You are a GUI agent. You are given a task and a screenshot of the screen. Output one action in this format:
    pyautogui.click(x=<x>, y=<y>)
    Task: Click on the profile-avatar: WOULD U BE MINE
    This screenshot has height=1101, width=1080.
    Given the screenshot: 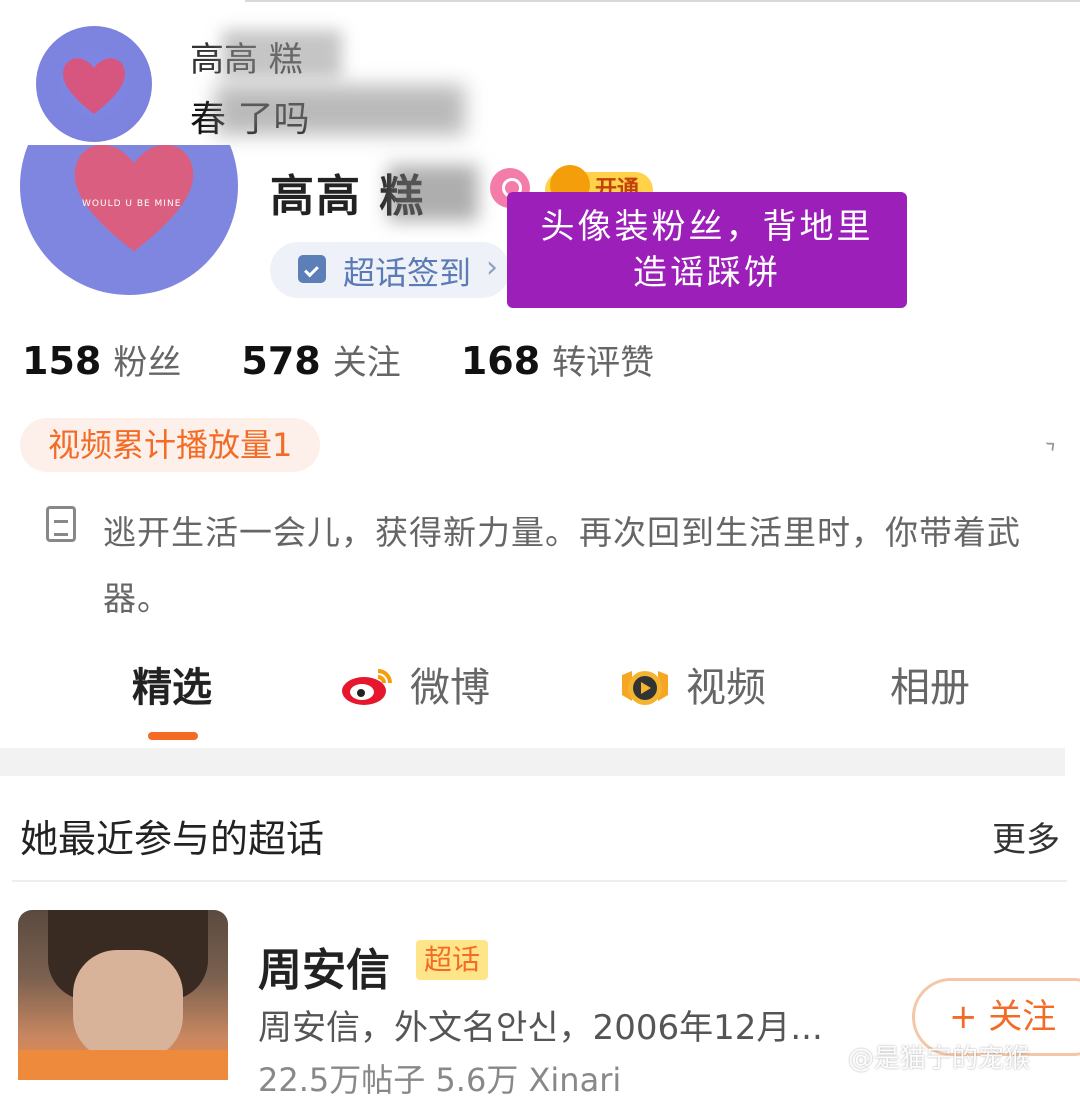 What is the action you would take?
    pyautogui.click(x=129, y=220)
    